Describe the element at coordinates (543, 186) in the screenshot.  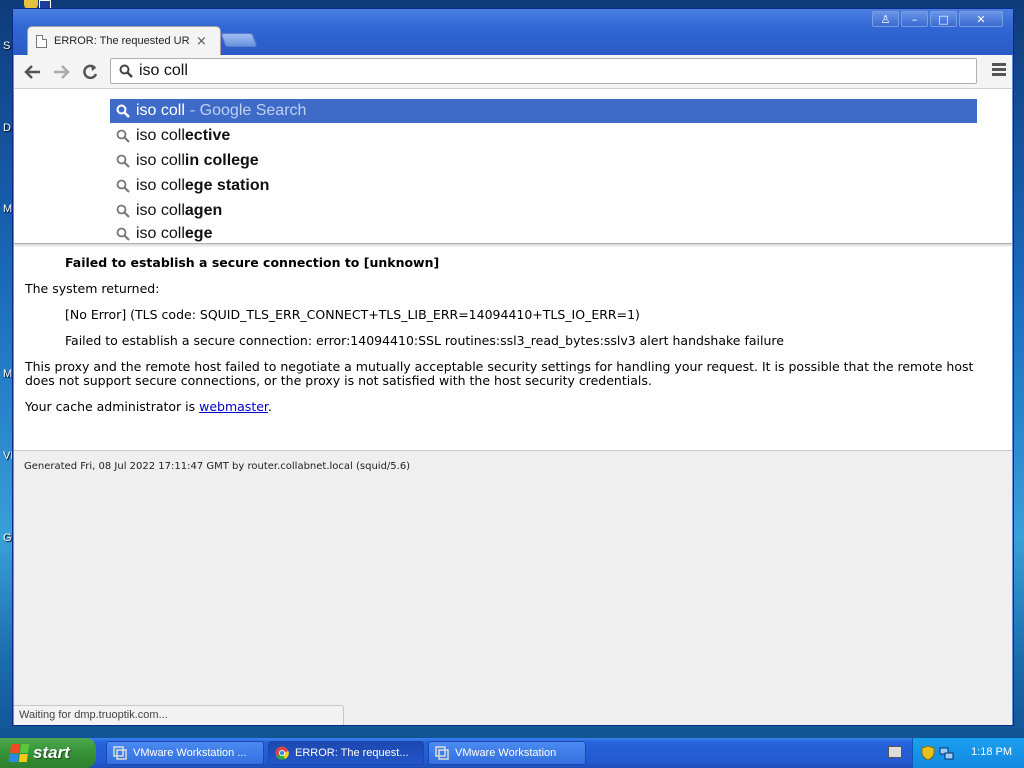
I see `suggestion-item: iso coll ege station` at that location.